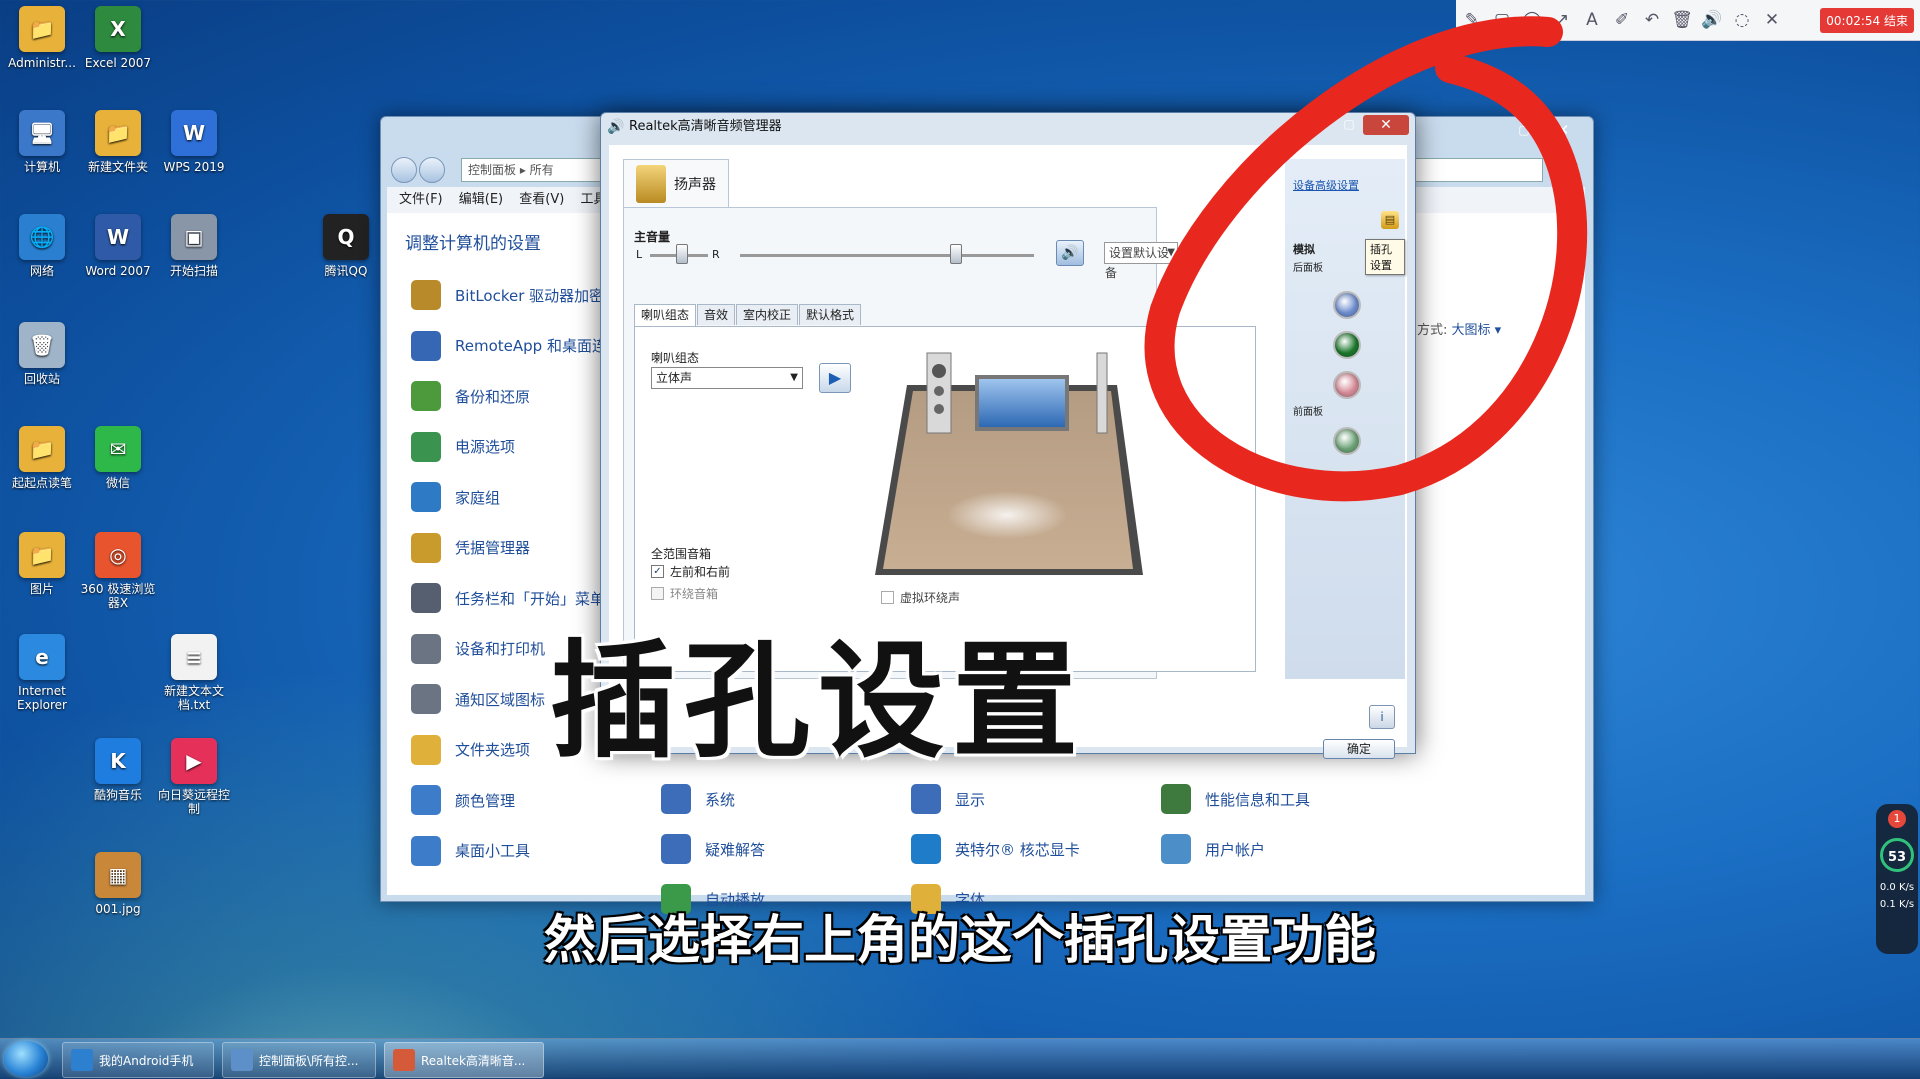 The image size is (1920, 1079). Describe the element at coordinates (830, 314) in the screenshot. I see `tab-default-format: 默认格式` at that location.